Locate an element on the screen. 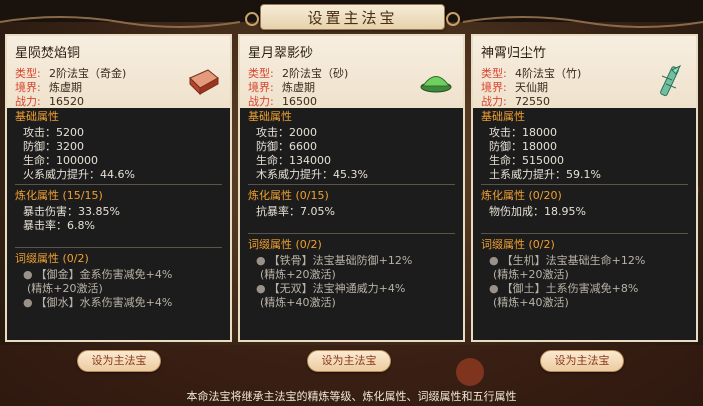 The height and width of the screenshot is (406, 703). refine-attr-line: 抗暴率：7.05% is located at coordinates (295, 211).